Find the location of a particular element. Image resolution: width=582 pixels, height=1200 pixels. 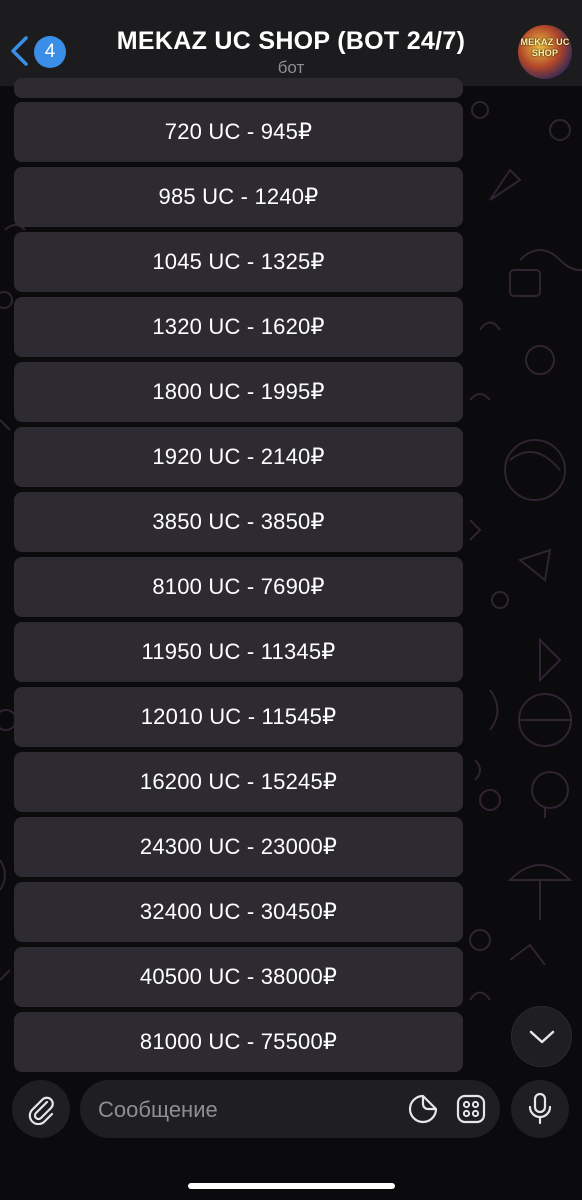

keyboard-button: 1320 UC - 1620₽ is located at coordinates (238, 327).